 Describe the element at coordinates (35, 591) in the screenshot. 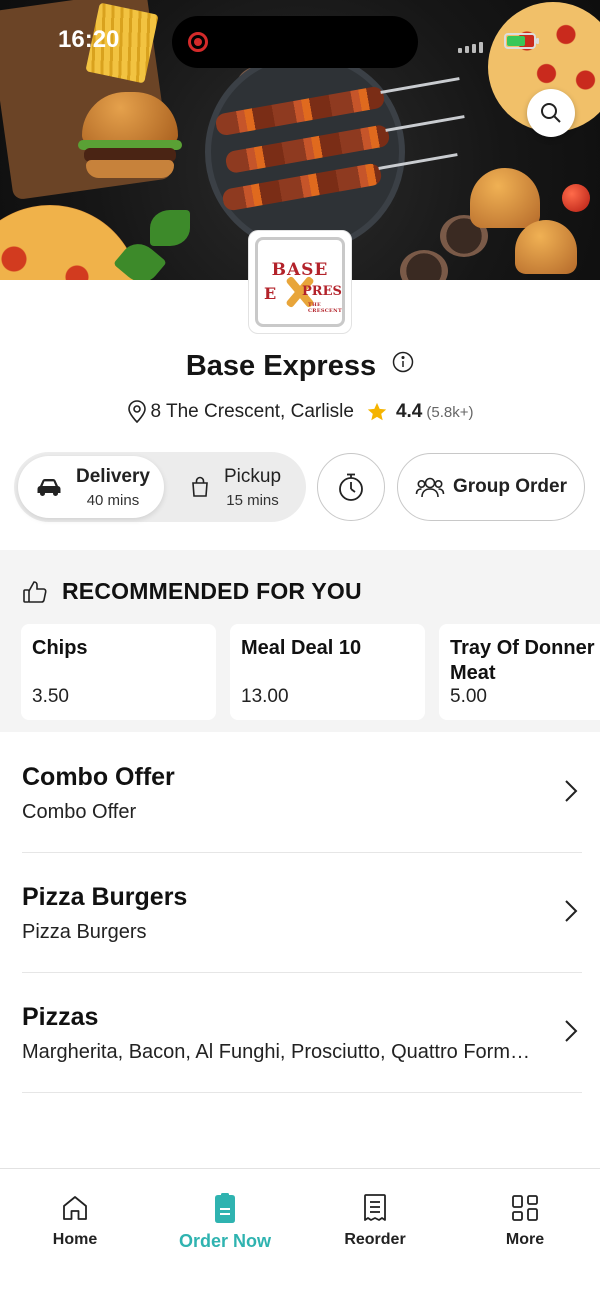

I see `thumbs-up-icon` at that location.